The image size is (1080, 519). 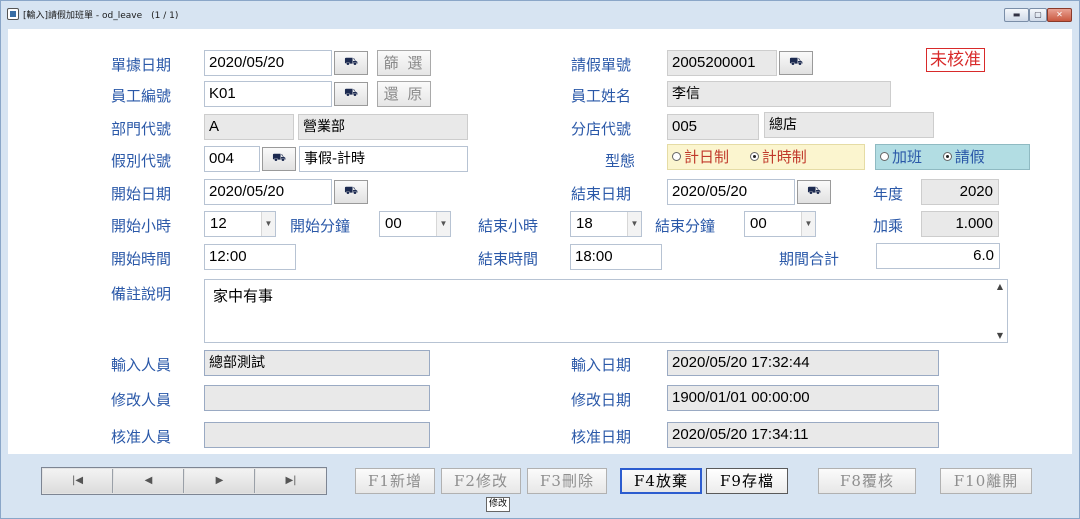 What do you see at coordinates (1059, 15) in the screenshot?
I see `close-button: ✕` at bounding box center [1059, 15].